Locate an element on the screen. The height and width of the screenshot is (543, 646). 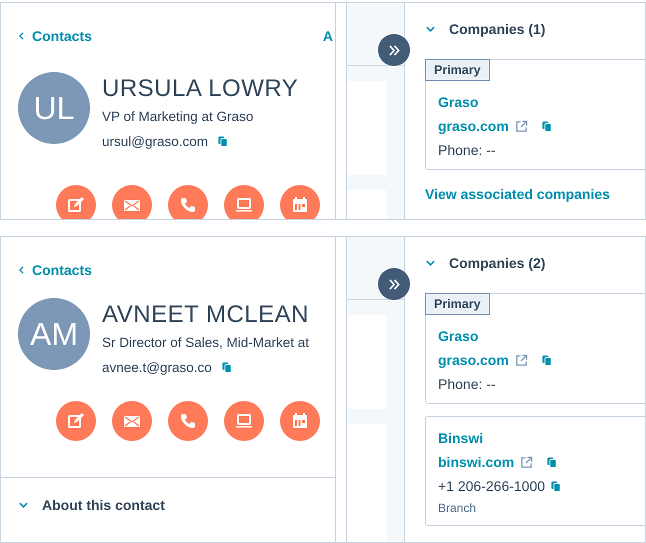
avatar: AM is located at coordinates (54, 334).